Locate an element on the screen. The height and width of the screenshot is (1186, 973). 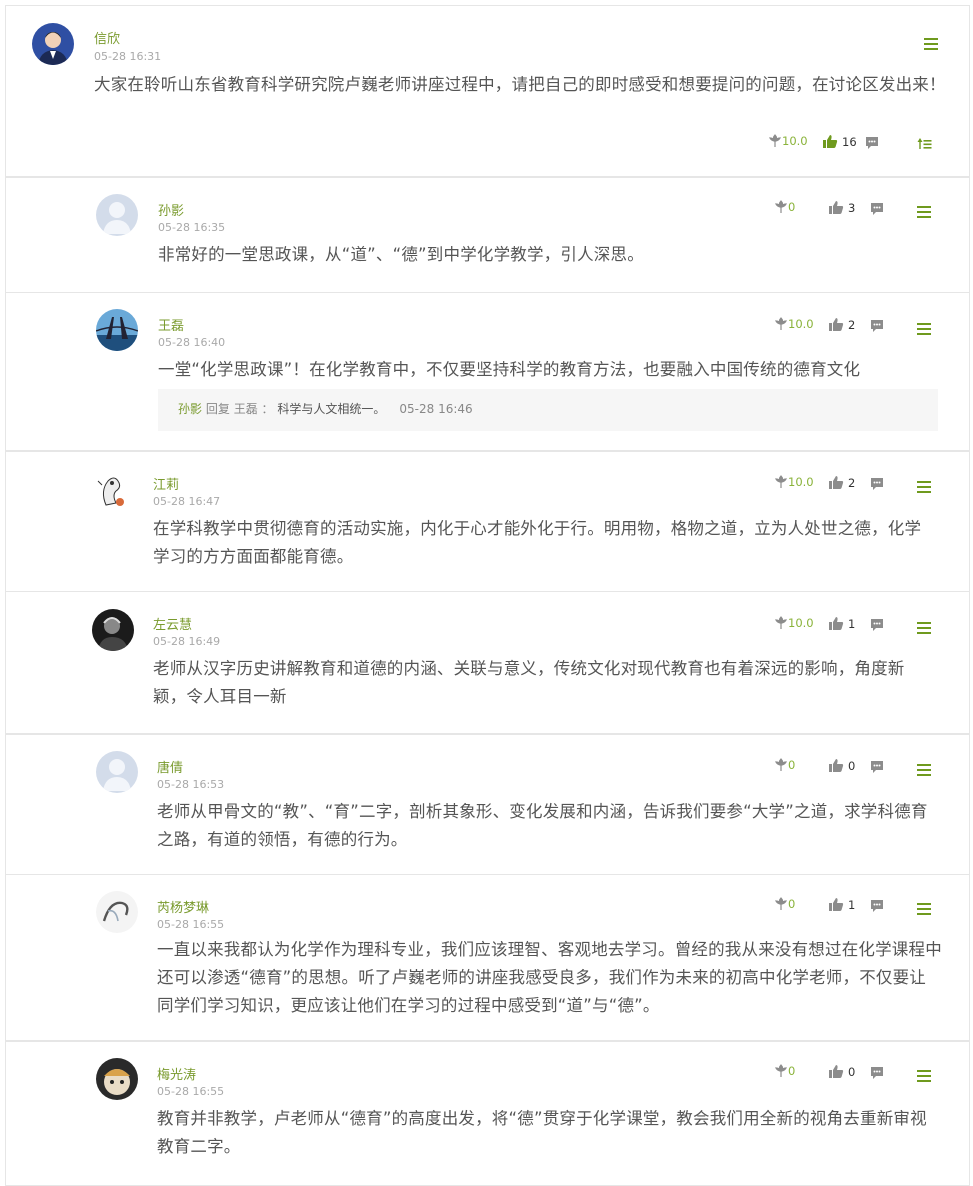
comment-time: 05-28 16:53 is located at coordinates (191, 784).